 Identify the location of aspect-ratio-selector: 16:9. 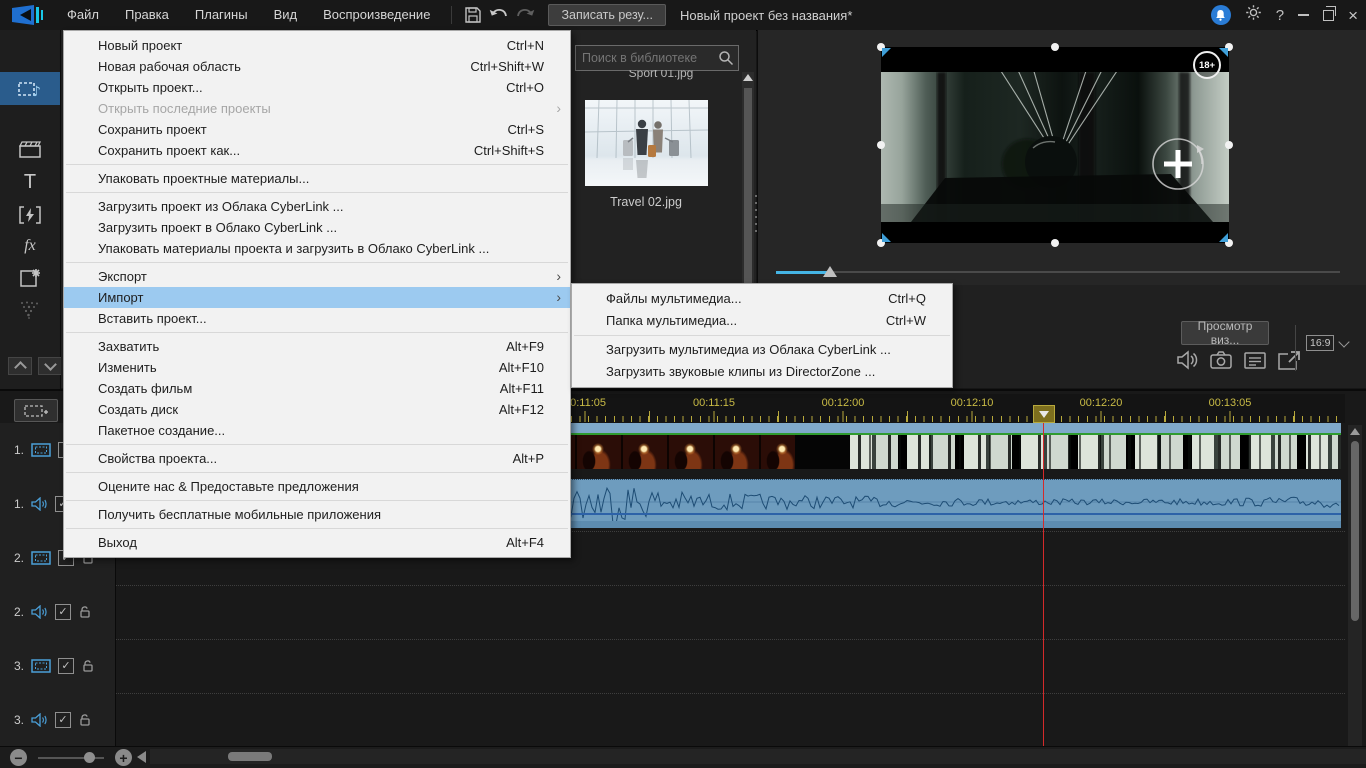
(1328, 343).